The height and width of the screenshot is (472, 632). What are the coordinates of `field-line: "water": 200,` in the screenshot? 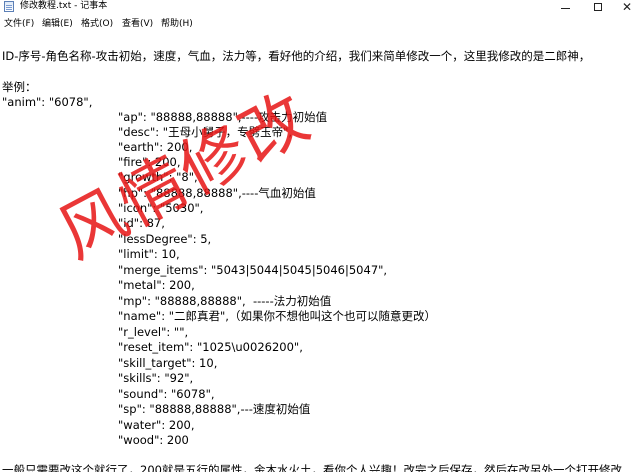 It's located at (156, 425).